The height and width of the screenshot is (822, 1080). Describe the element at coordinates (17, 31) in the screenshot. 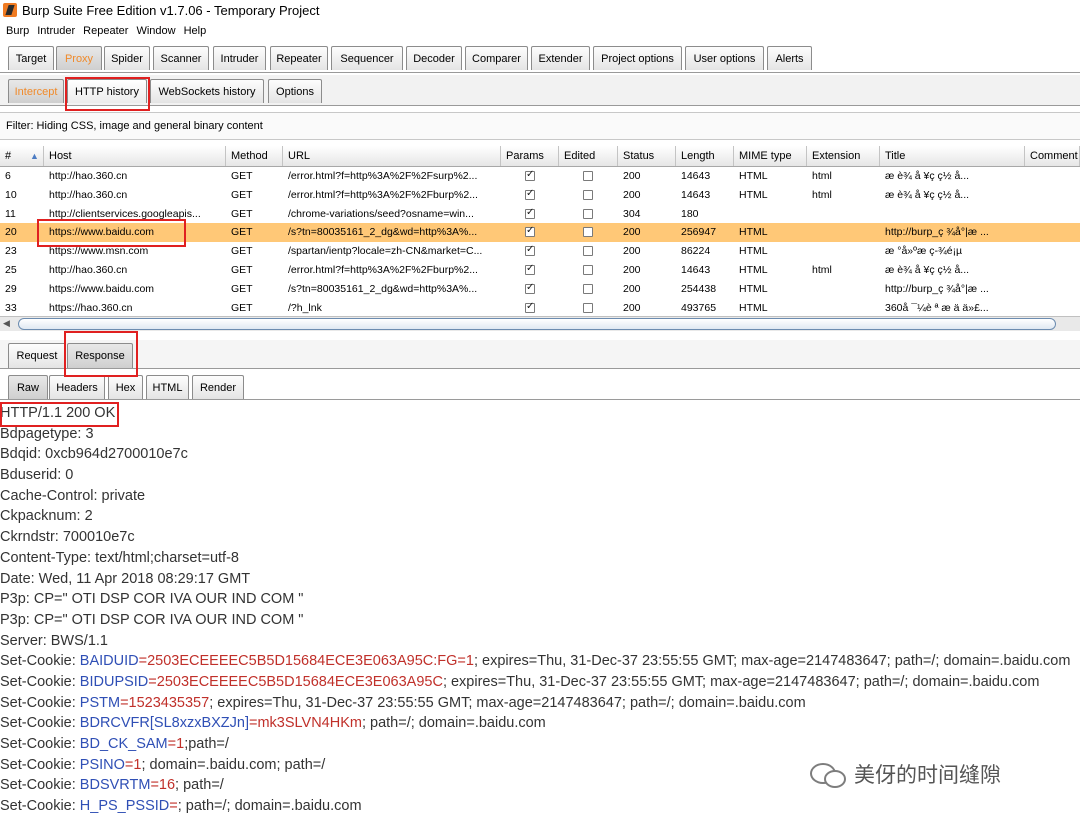

I see `menu-burp: Burp` at that location.